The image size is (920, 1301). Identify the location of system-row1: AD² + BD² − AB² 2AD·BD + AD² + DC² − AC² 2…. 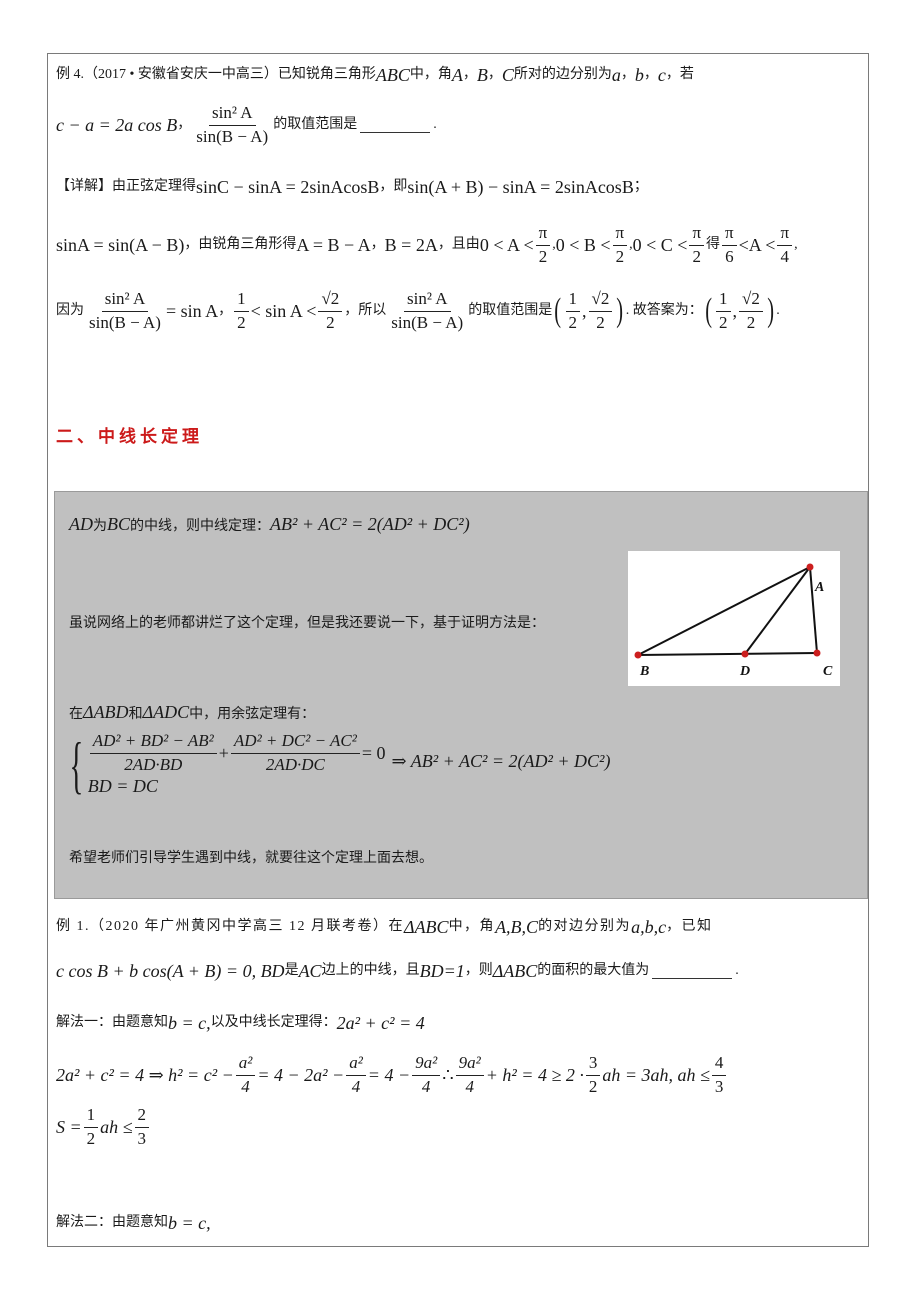
(349, 752).